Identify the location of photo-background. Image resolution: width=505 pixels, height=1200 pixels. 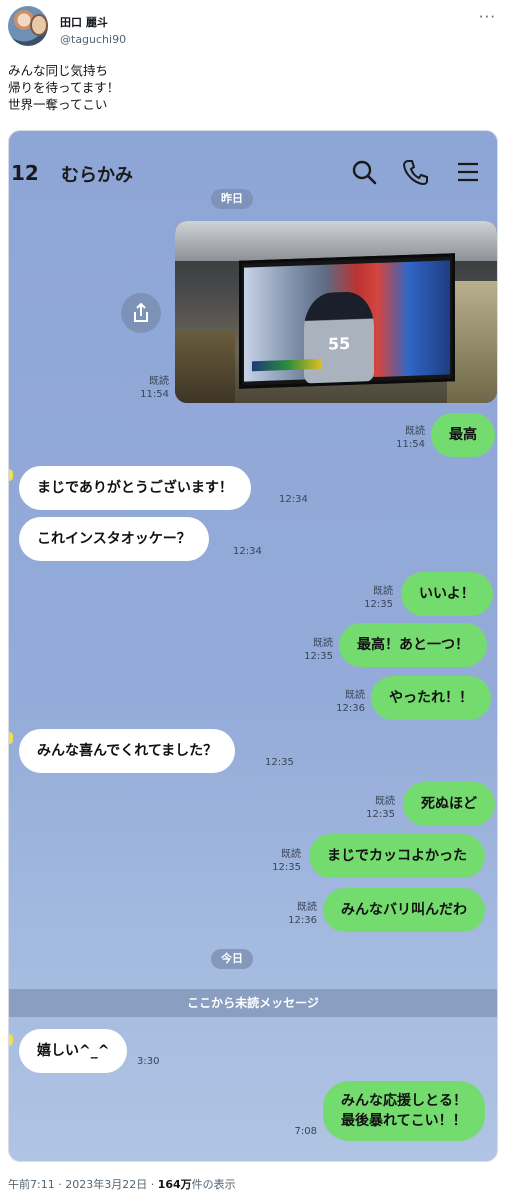
(205, 367).